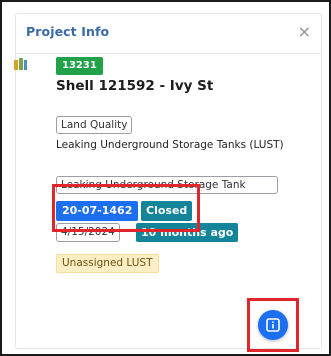 Image resolution: width=331 pixels, height=356 pixels. Describe the element at coordinates (170, 145) in the screenshot. I see `program-name: Leaking Underground Storage Tanks (LUST)` at that location.